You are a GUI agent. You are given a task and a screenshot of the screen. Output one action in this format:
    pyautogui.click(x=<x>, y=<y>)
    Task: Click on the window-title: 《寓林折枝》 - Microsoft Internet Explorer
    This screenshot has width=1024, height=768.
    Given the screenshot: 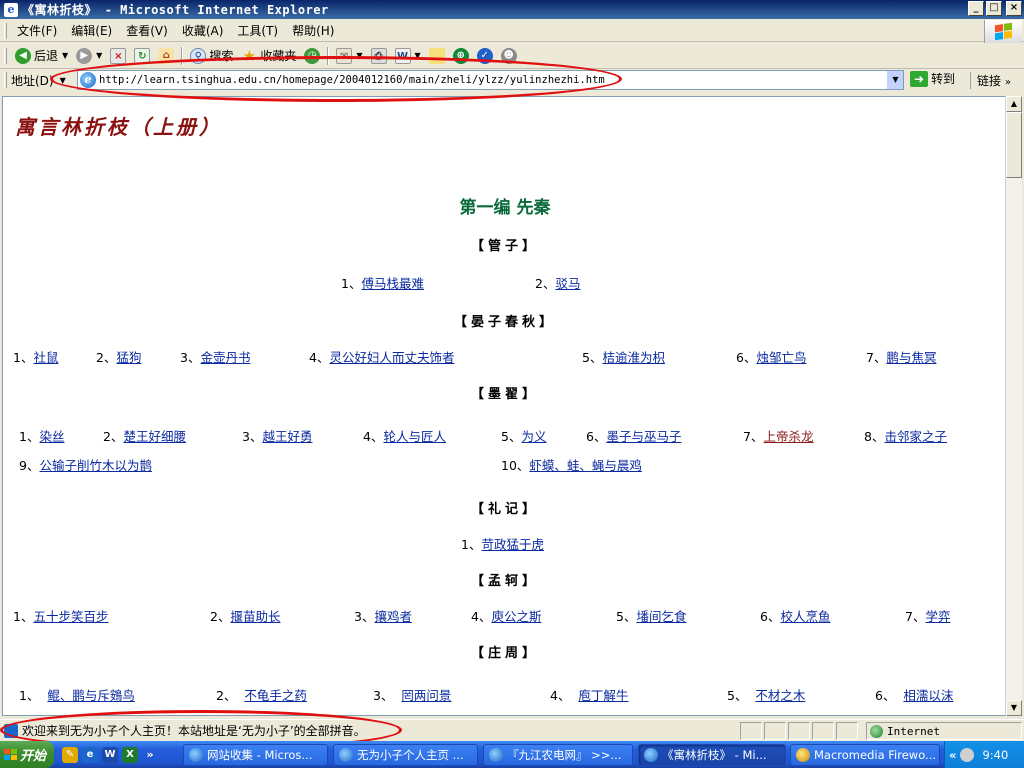 What is the action you would take?
    pyautogui.click(x=175, y=10)
    